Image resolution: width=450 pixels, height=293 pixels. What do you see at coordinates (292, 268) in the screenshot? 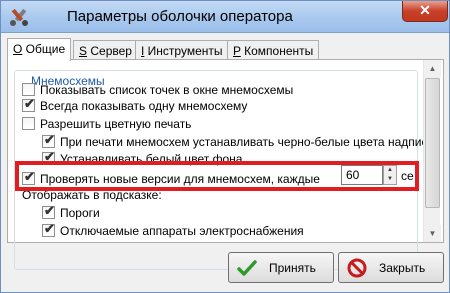
I see `apply-button-label: Принять` at bounding box center [292, 268].